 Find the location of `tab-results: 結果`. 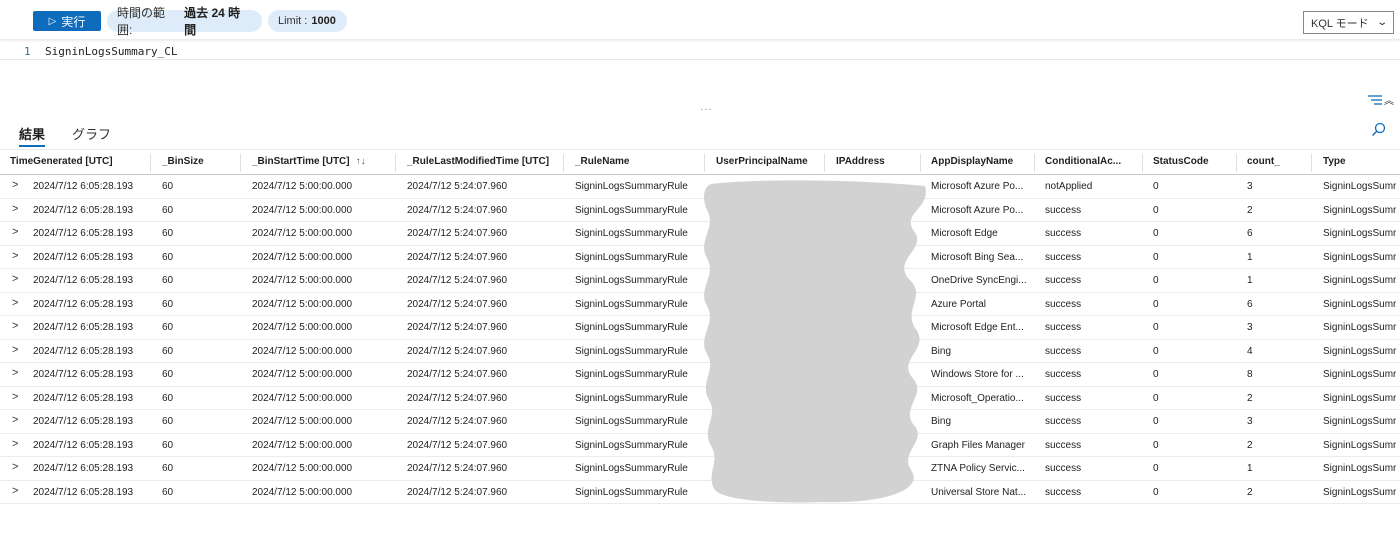

tab-results: 結果 is located at coordinates (32, 135).